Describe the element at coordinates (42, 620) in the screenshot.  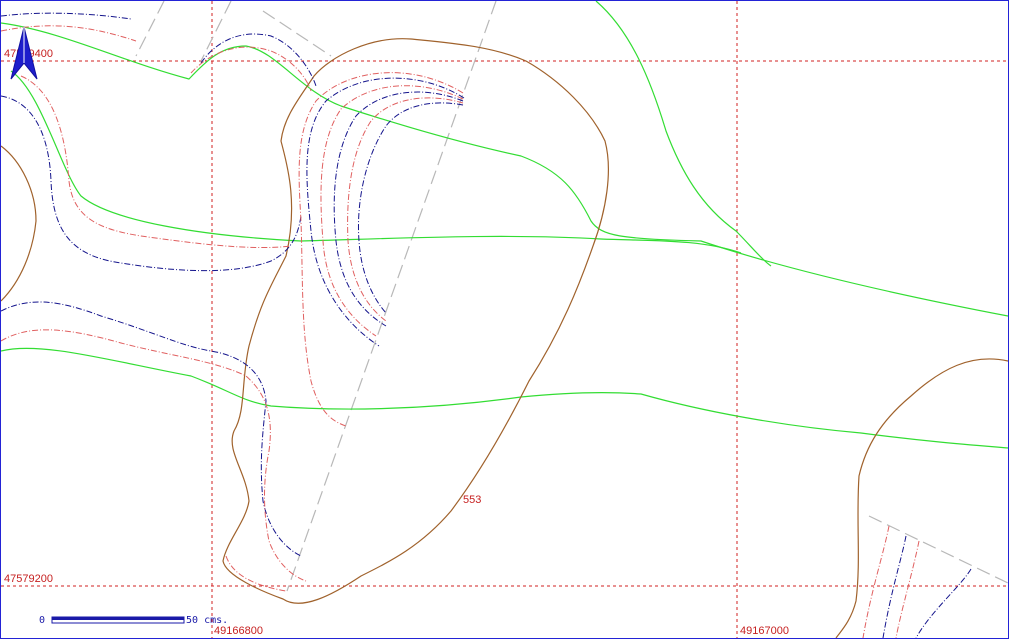
I see `scale-bar-start-label: 0` at that location.